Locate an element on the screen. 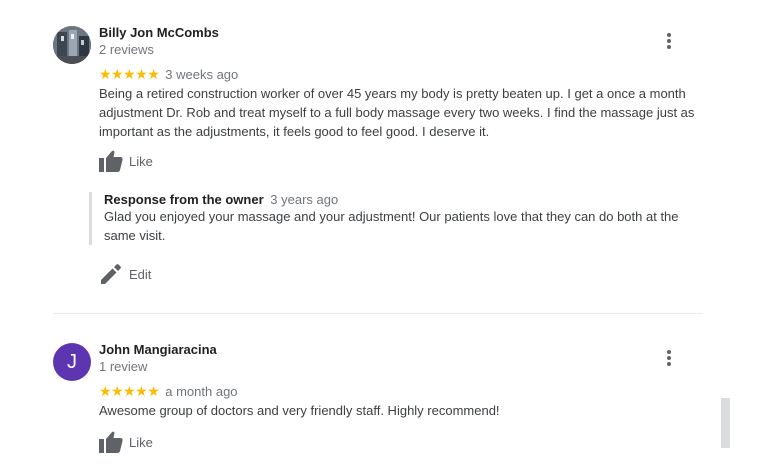 The image size is (776, 475). thumb-up-icon is located at coordinates (111, 442).